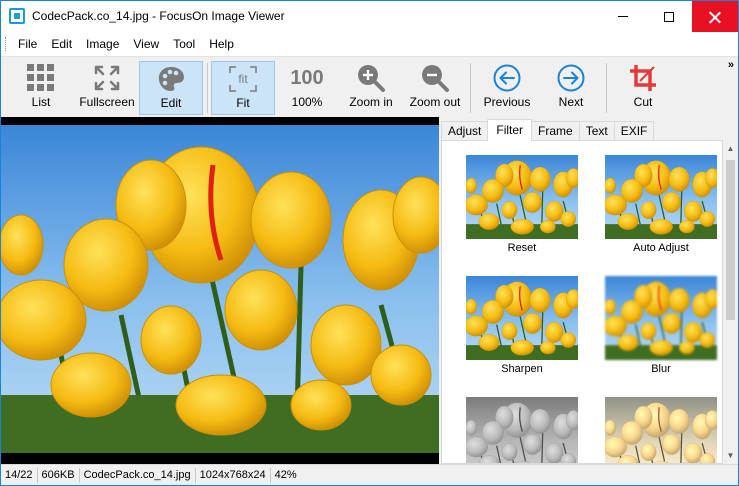  Describe the element at coordinates (522, 369) in the screenshot. I see `filter-label: Sharpen` at that location.